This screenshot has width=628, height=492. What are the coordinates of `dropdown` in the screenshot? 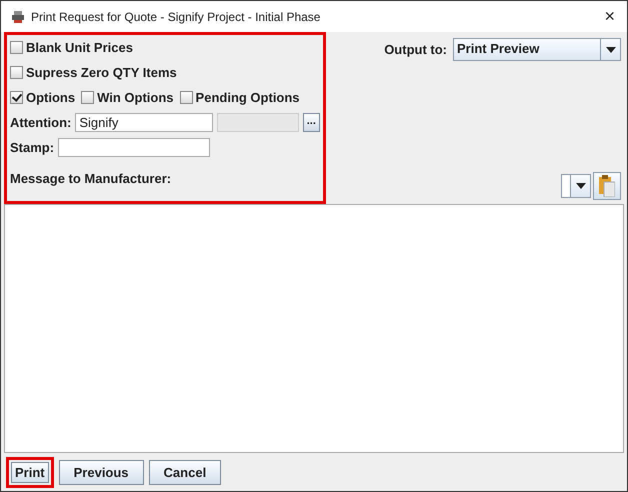 It's located at (576, 186).